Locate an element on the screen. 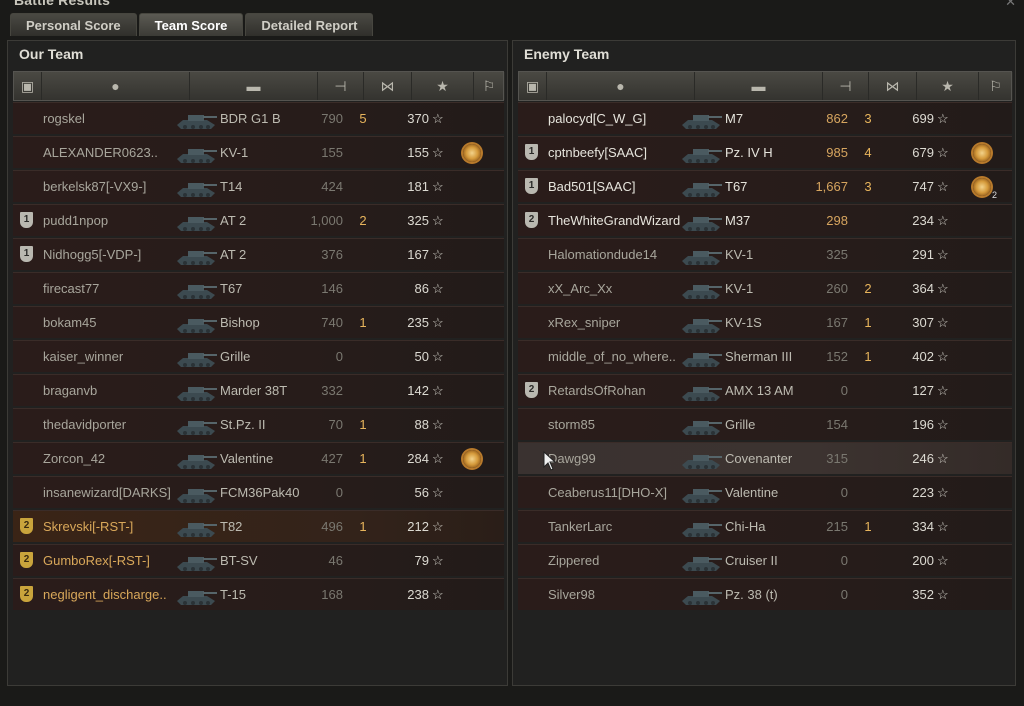 The image size is (1024, 706). player-row: middle_of_no_where.. Sherman III 152 1 402 ☆ is located at coordinates (765, 356).